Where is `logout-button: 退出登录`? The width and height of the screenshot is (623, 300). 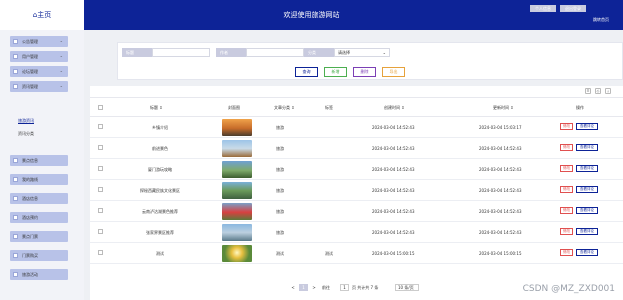 logout-button: 退出登录 is located at coordinates (573, 8).